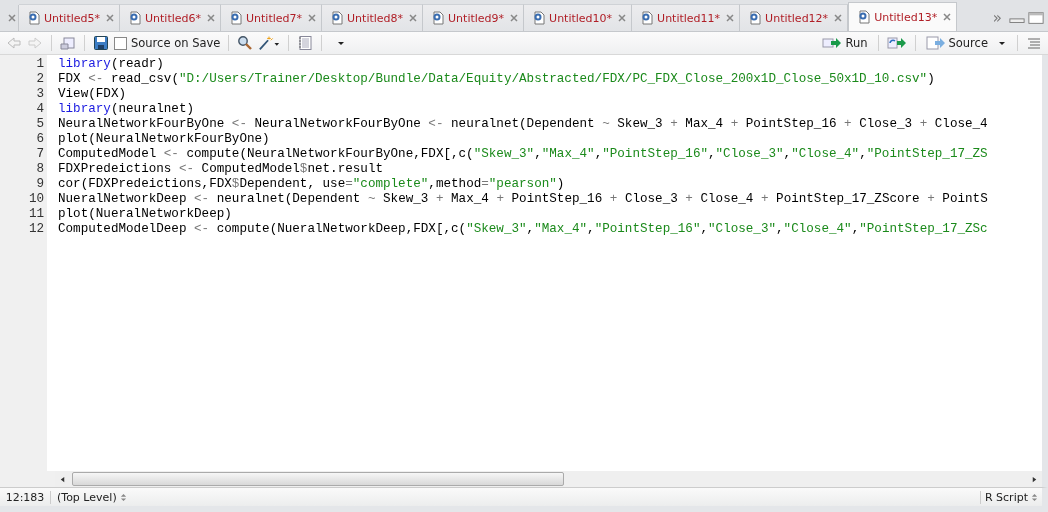 Image resolution: width=1048 pixels, height=512 pixels. What do you see at coordinates (40, 139) in the screenshot?
I see `line-number: 6` at bounding box center [40, 139].